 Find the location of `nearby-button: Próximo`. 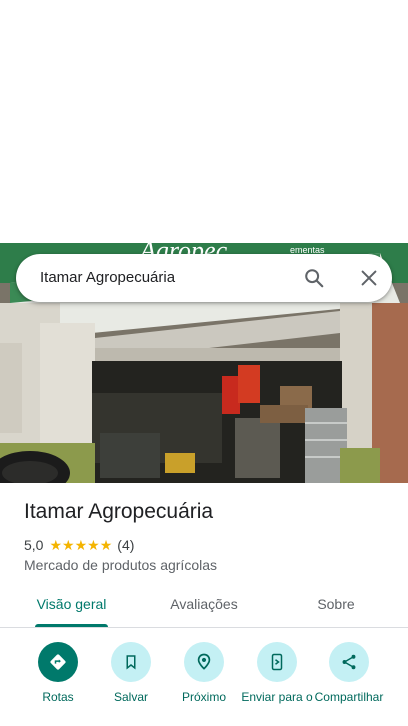

nearby-button: Próximo is located at coordinates (204, 673).